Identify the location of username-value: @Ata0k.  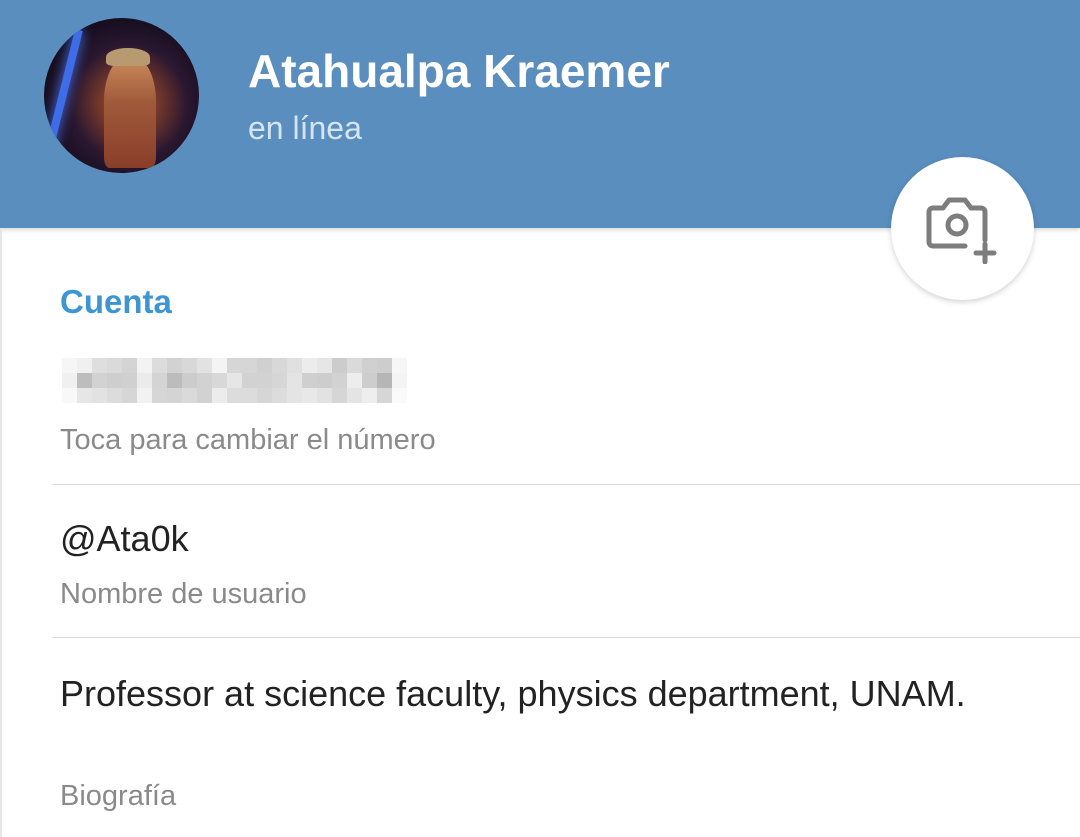
(124, 538).